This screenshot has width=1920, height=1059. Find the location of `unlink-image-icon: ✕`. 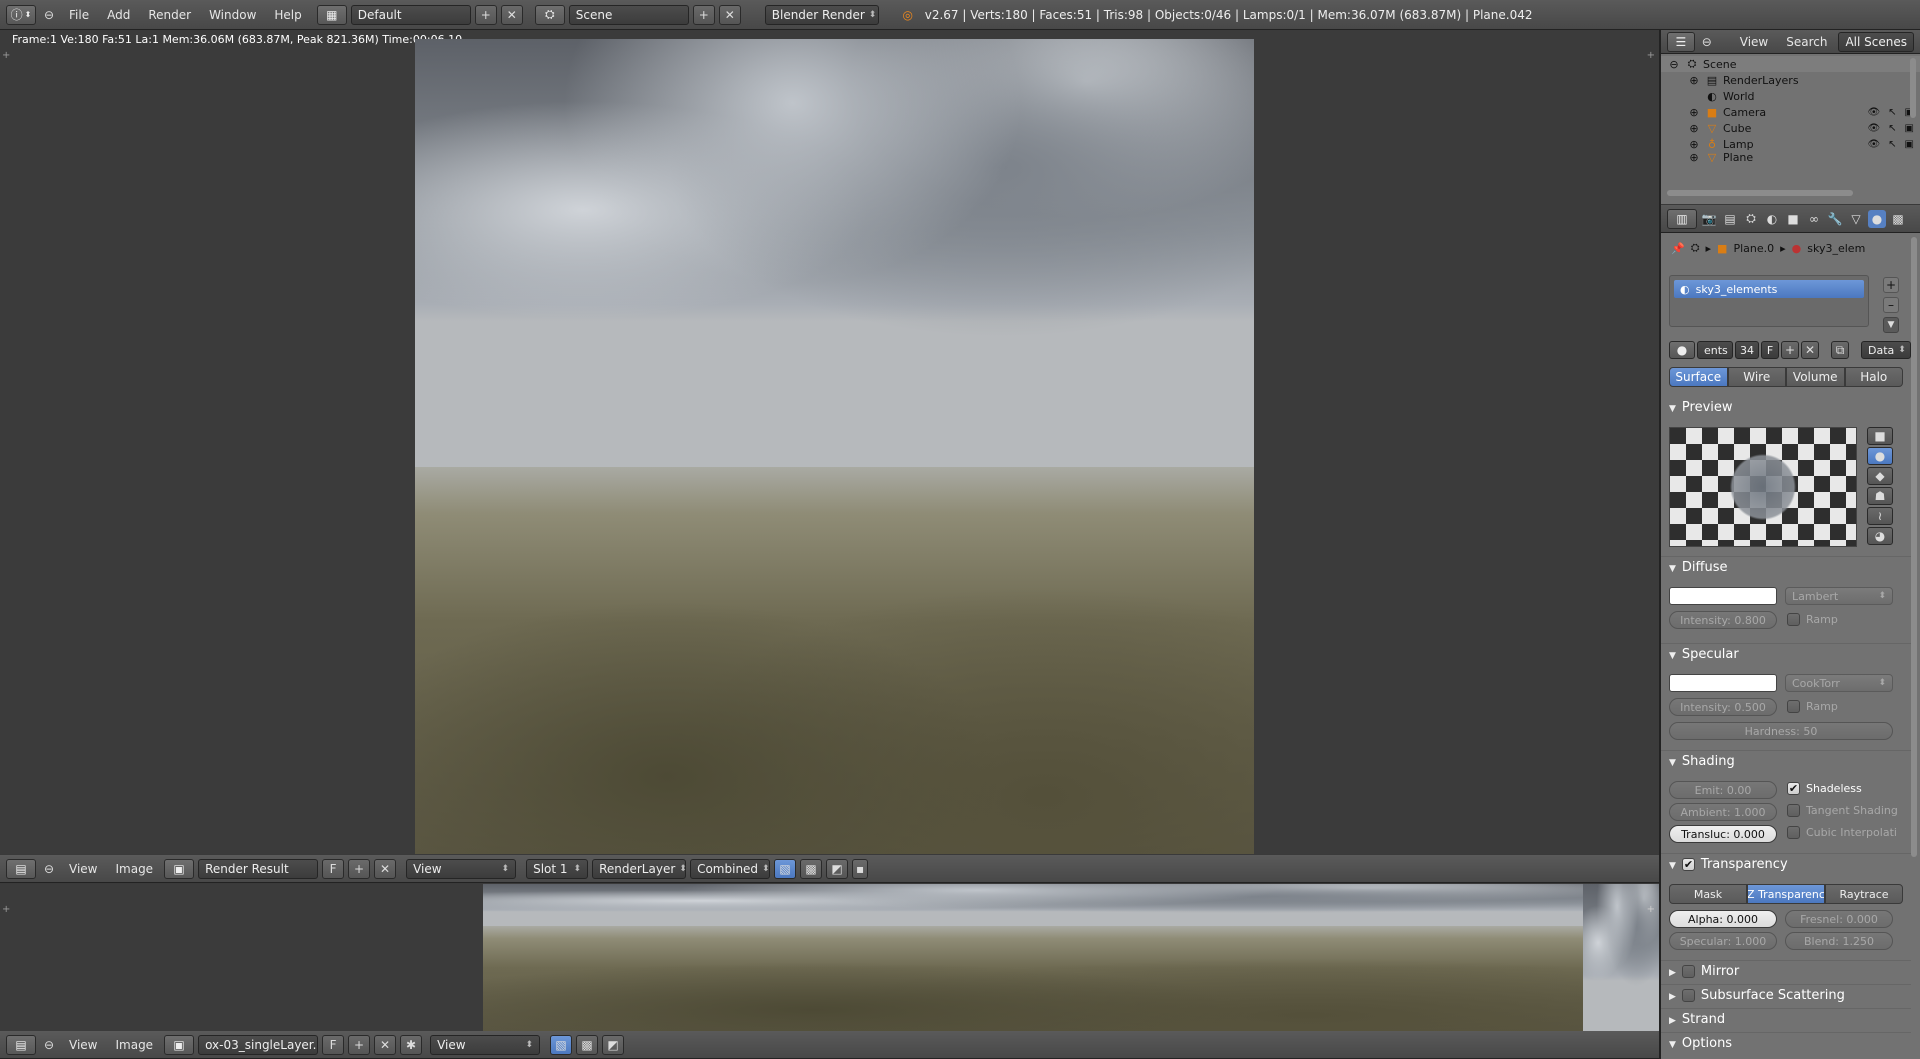

unlink-image-icon: ✕ is located at coordinates (385, 868).